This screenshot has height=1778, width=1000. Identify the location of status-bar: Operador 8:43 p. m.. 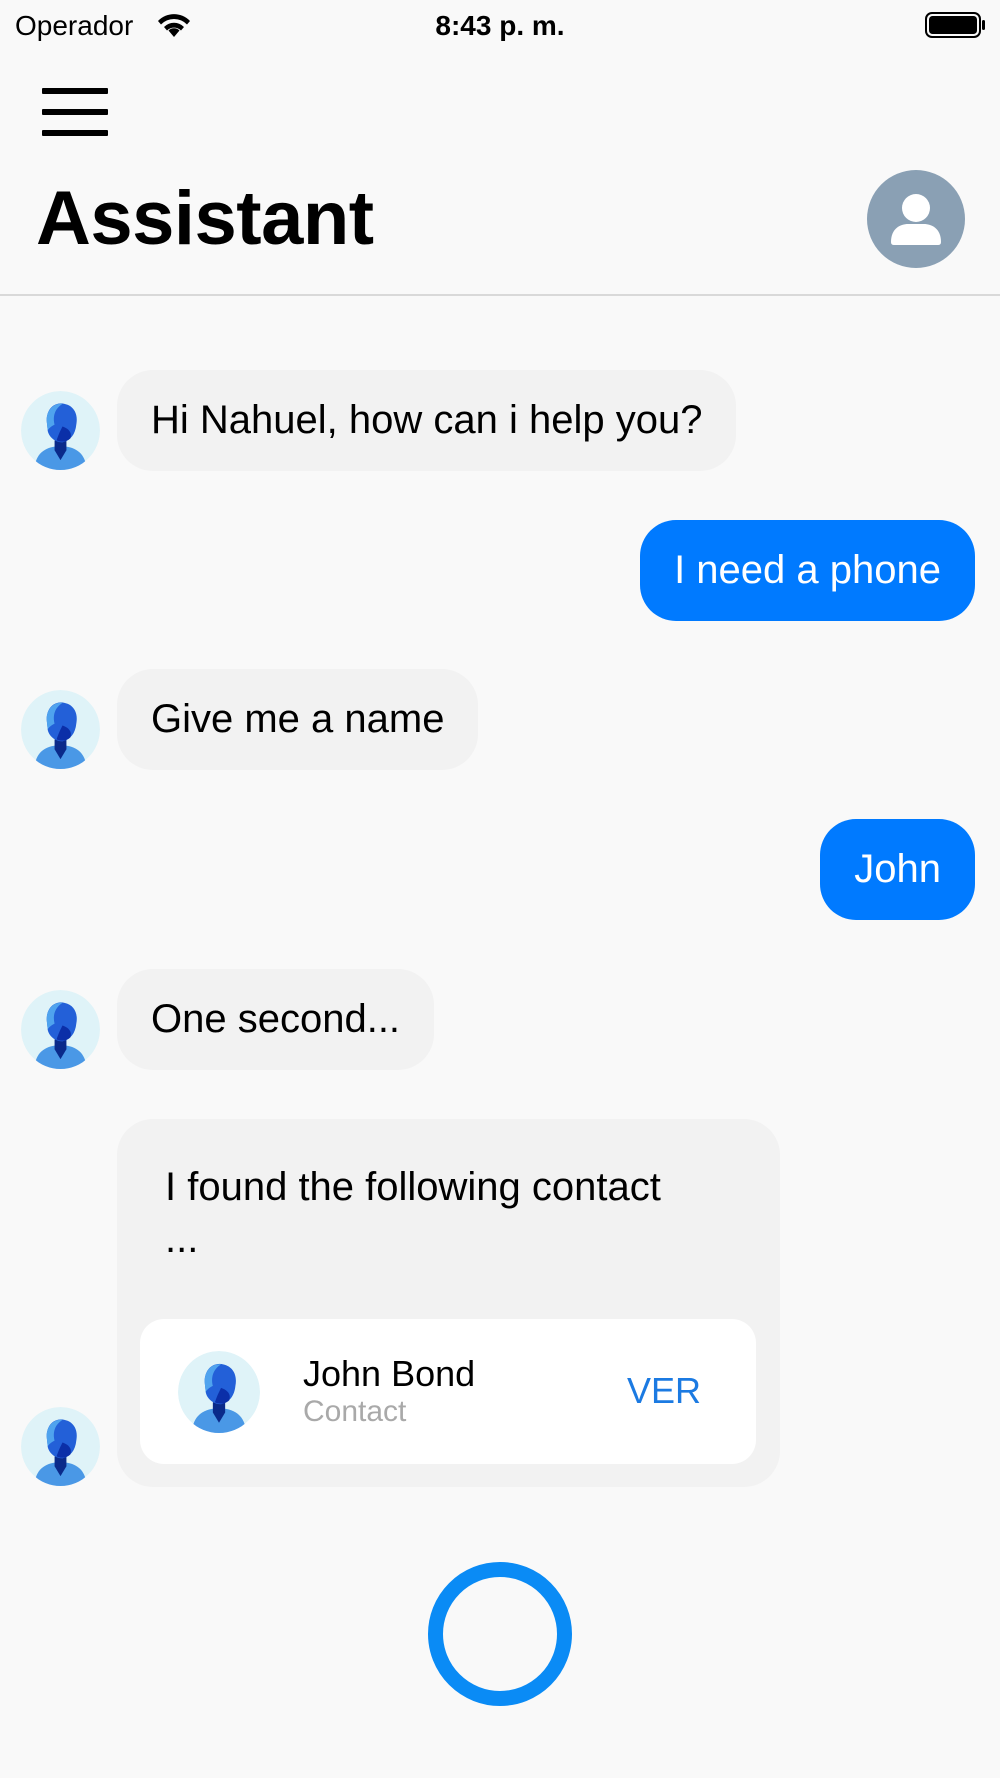
(500, 26).